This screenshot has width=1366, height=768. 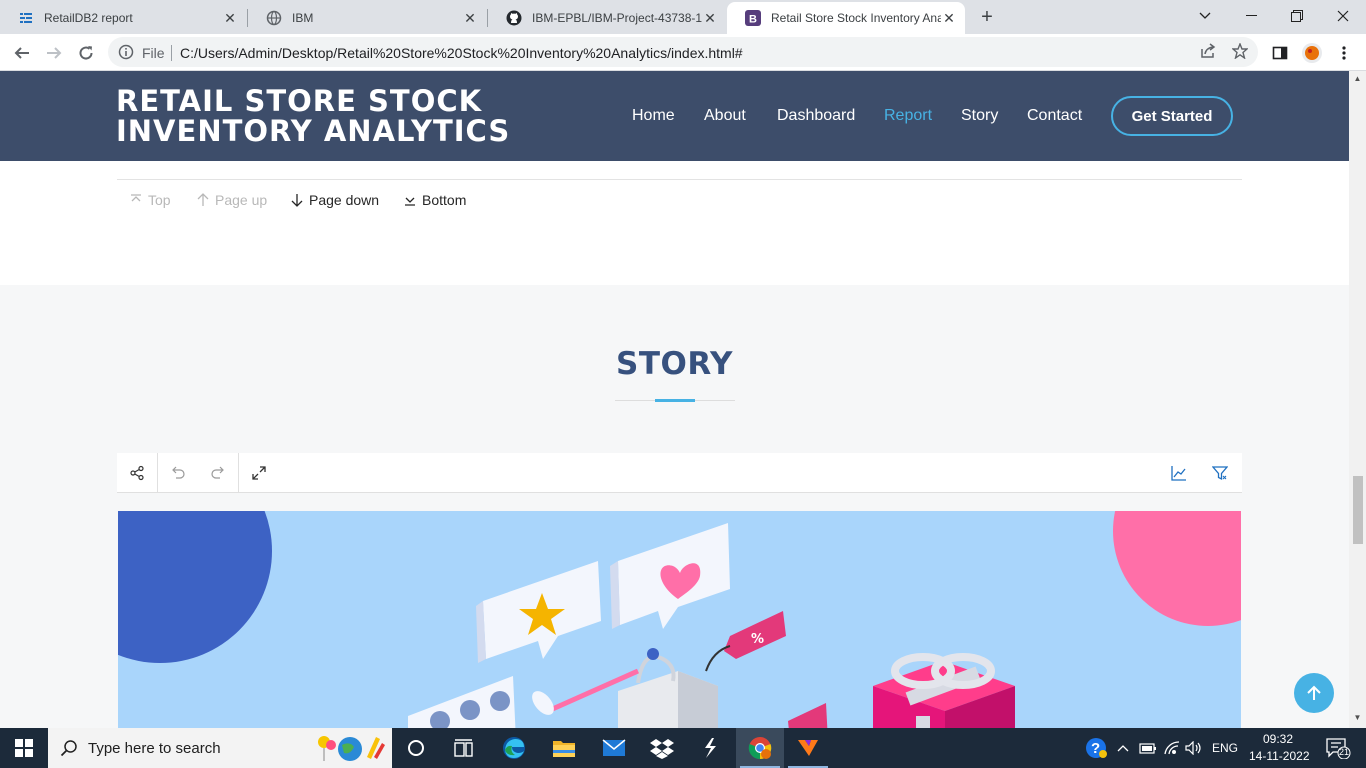 I want to click on new-tab-button: +, so click(x=987, y=17).